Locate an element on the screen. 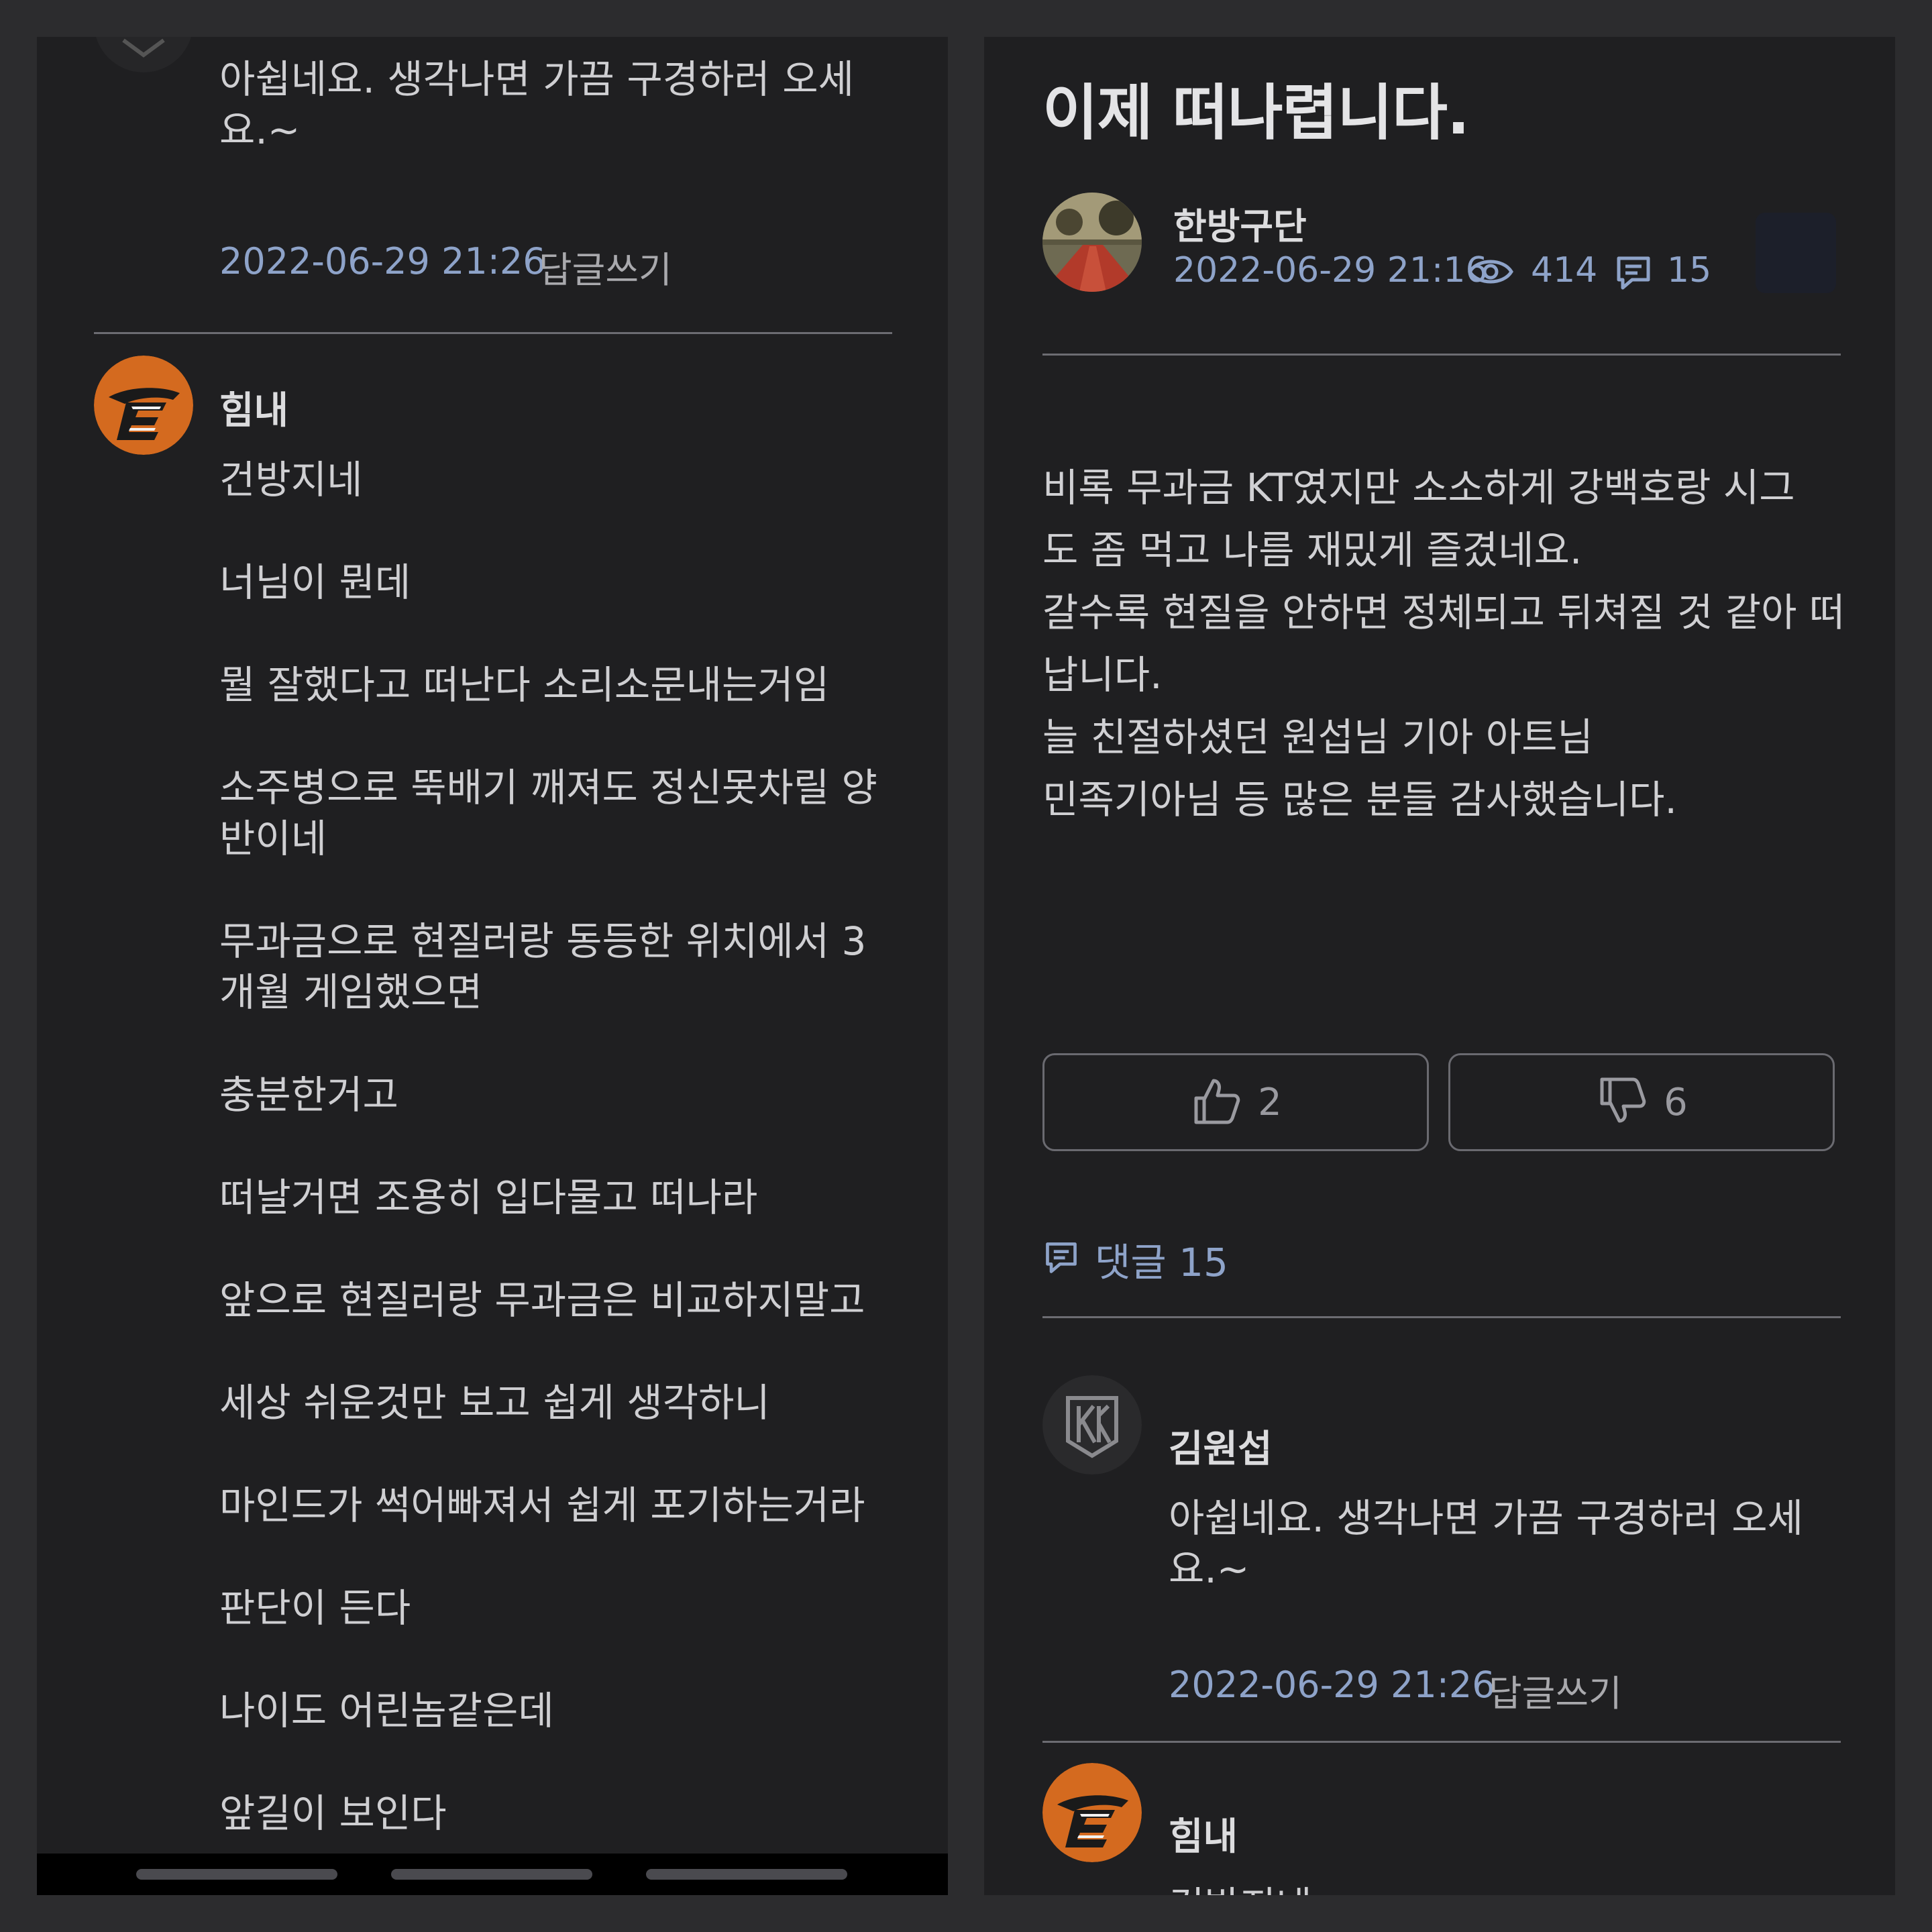 Image resolution: width=1932 pixels, height=1932 pixels. navigation-bar is located at coordinates (492, 1874).